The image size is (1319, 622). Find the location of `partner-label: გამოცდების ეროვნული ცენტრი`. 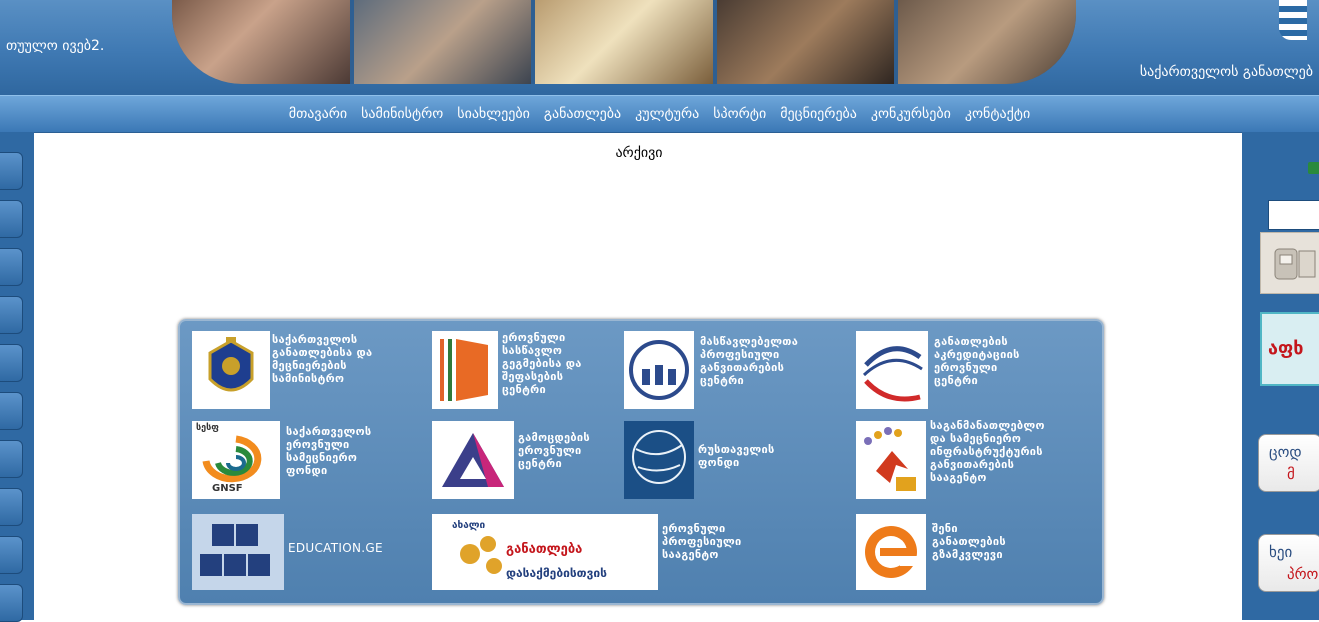

partner-label: გამოცდების ეროვნული ცენტრი is located at coordinates (554, 450).